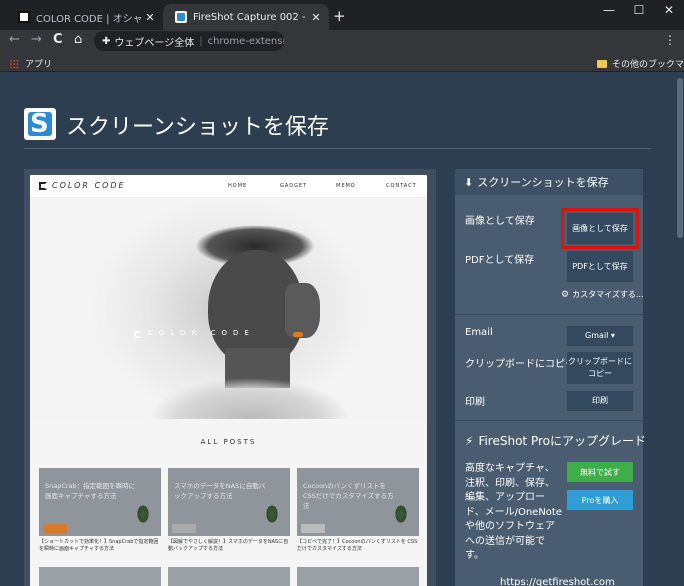 This screenshot has width=684, height=586. What do you see at coordinates (469, 440) in the screenshot?
I see `lightning-icon: ⚡` at bounding box center [469, 440].